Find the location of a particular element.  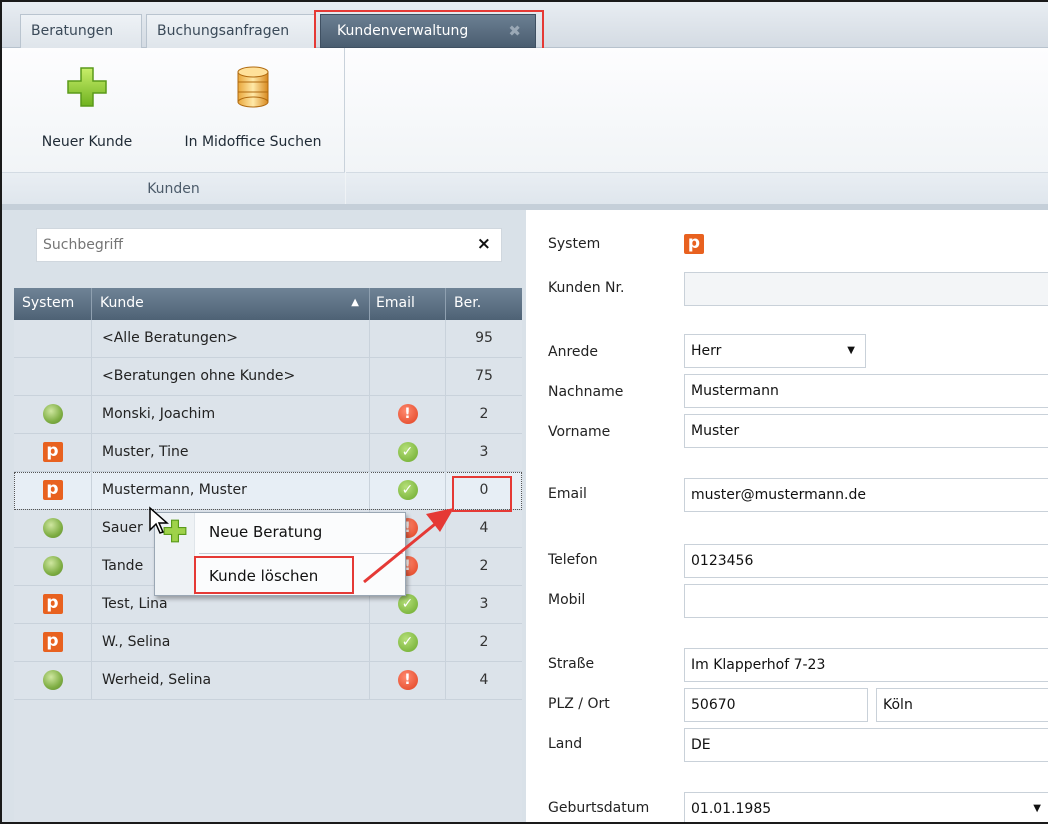

kunden-nr-field is located at coordinates (866, 289).